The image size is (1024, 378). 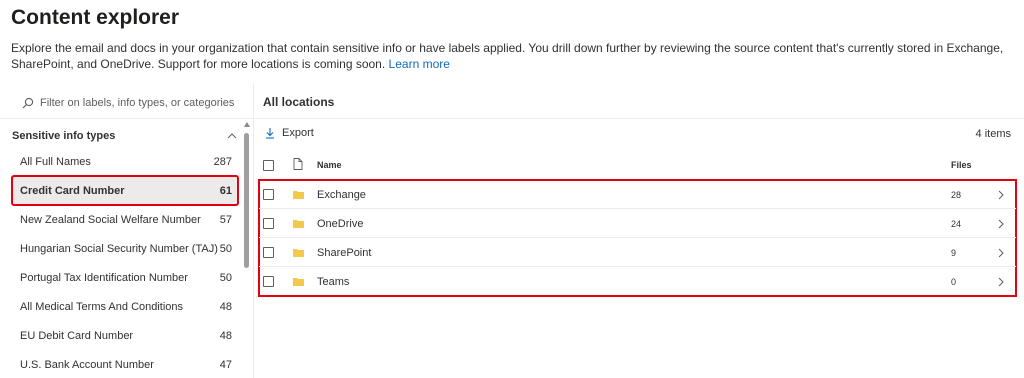 What do you see at coordinates (225, 219) in the screenshot?
I see `list-item-count: 57` at bounding box center [225, 219].